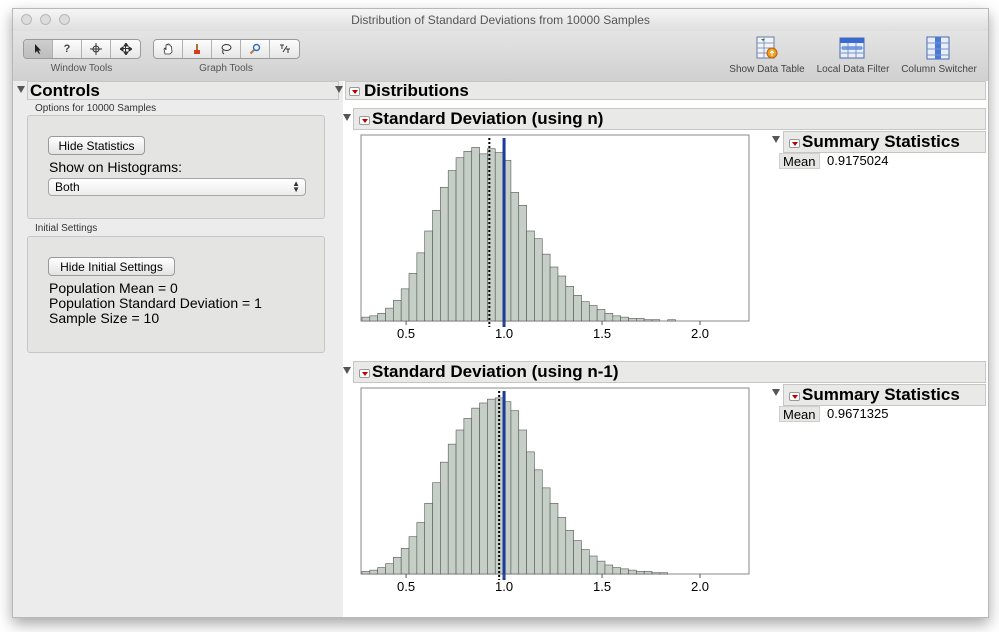  Describe the element at coordinates (67, 49) in the screenshot. I see `help-icon: ?` at that location.